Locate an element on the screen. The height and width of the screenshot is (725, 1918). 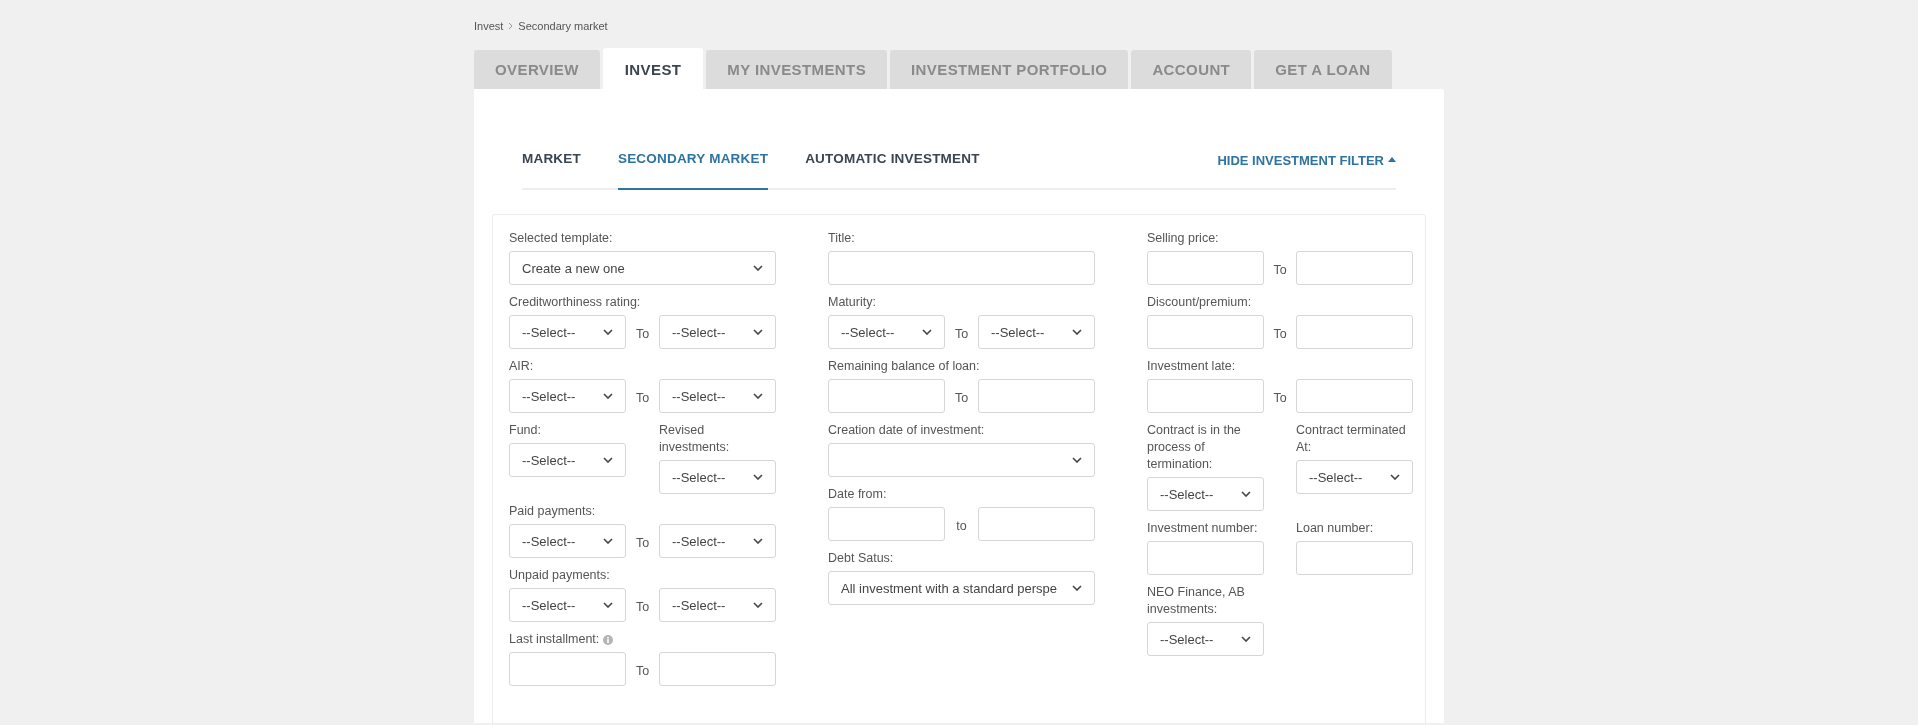
breadcrumb-link: Secondary market is located at coordinates (563, 26).